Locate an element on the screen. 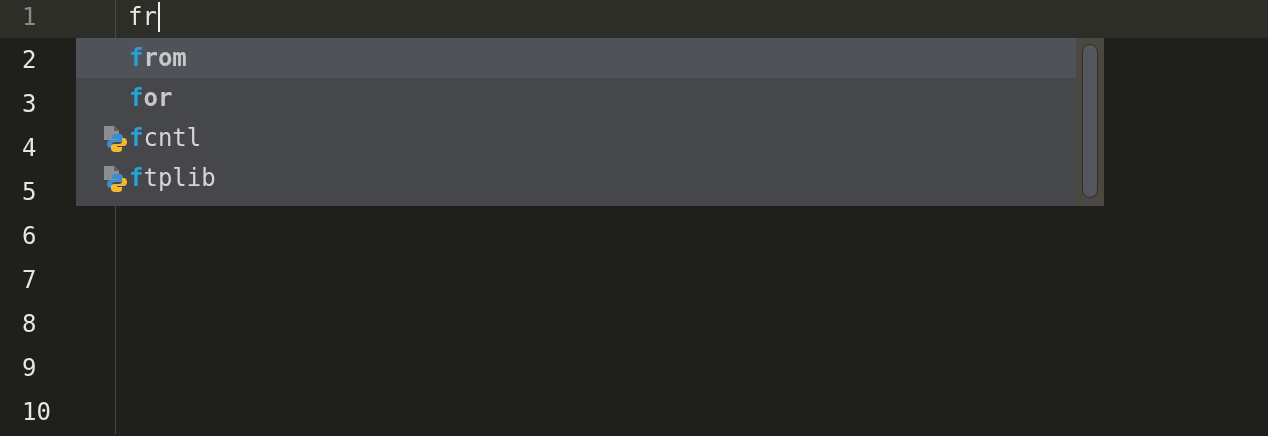 Image resolution: width=1268 pixels, height=436 pixels. line-number: 8 is located at coordinates (58, 324).